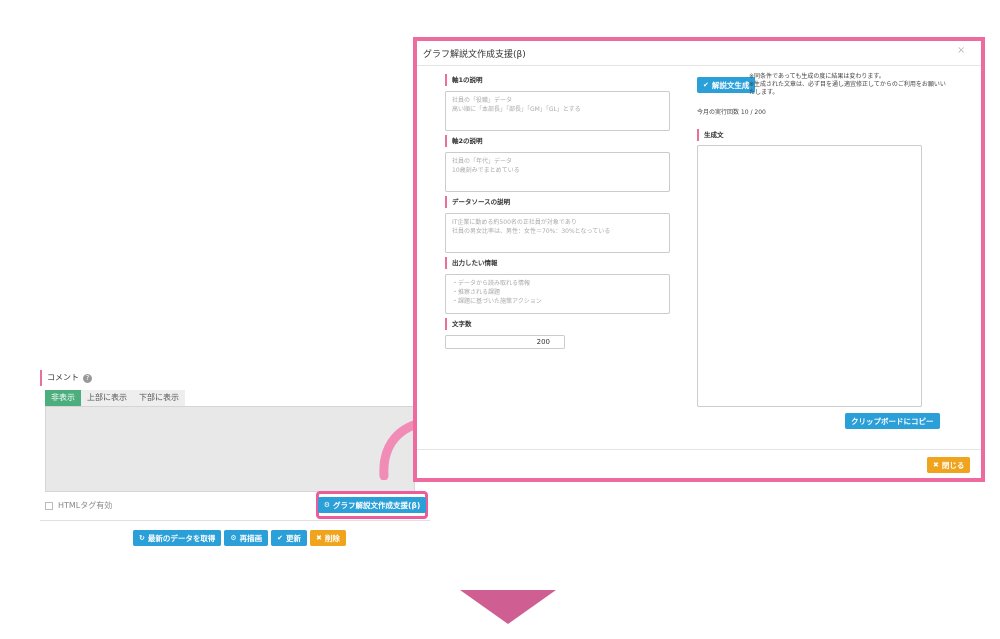 The image size is (1000, 639). I want to click on html-tag-checkbox-label: HTMLタグ有効, so click(85, 505).